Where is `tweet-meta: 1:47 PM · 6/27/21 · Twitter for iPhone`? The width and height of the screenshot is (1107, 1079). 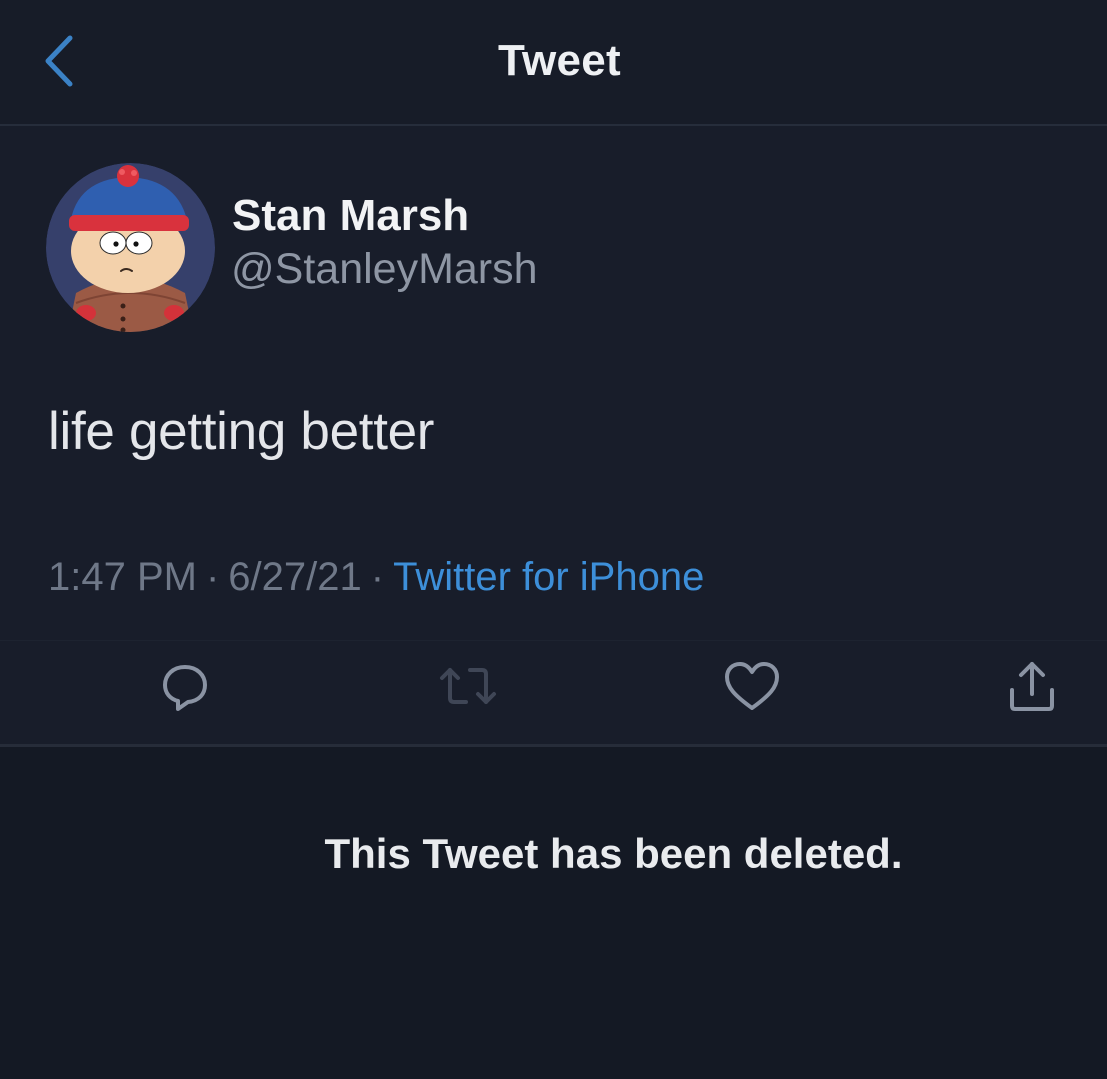
tweet-meta: 1:47 PM · 6/27/21 · Twitter for iPhone is located at coordinates (376, 577).